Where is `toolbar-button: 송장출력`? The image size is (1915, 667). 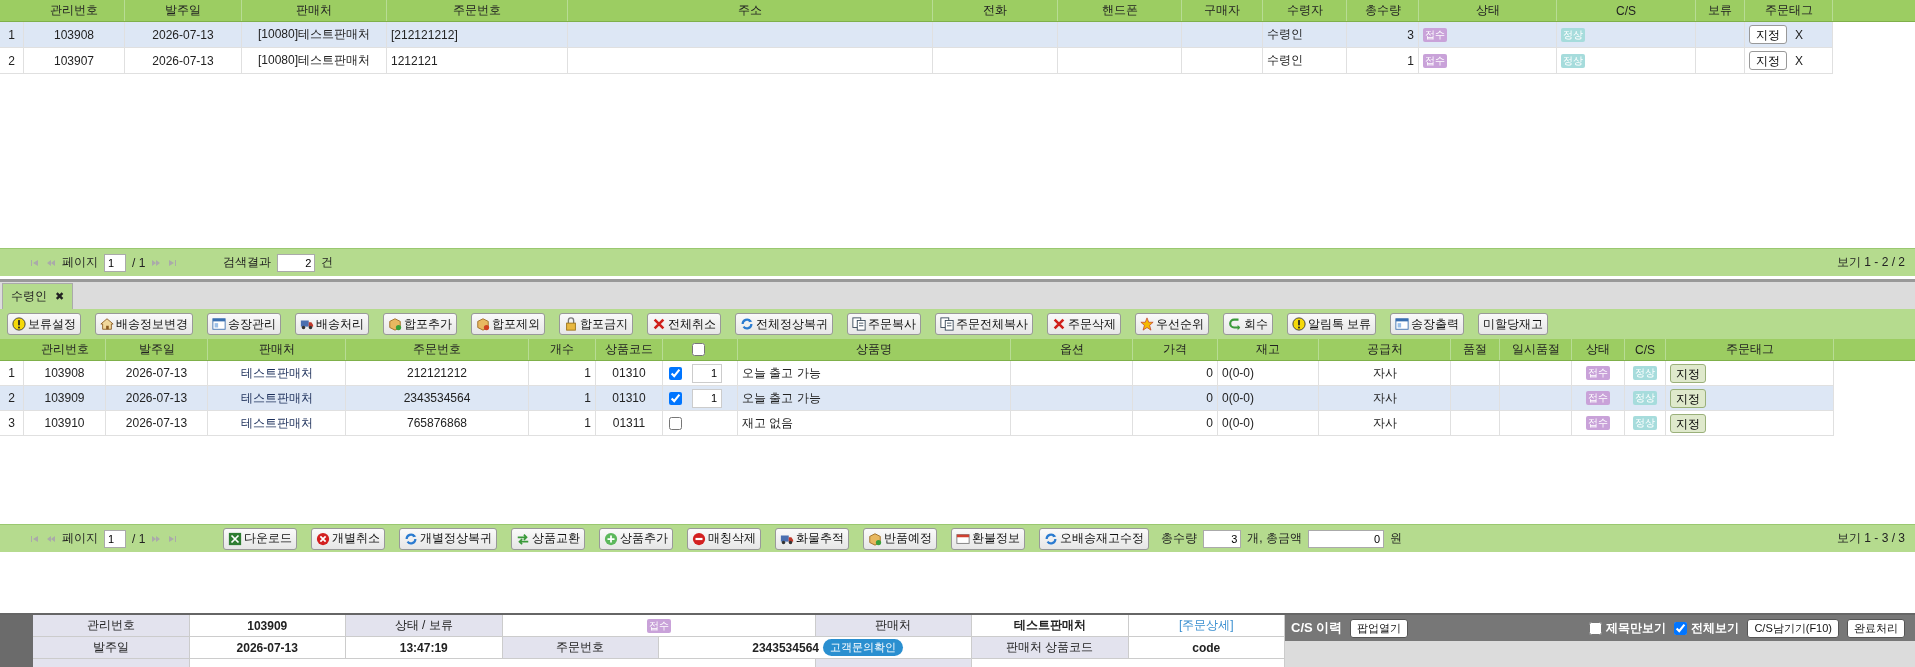
toolbar-button: 송장출력 is located at coordinates (1427, 324).